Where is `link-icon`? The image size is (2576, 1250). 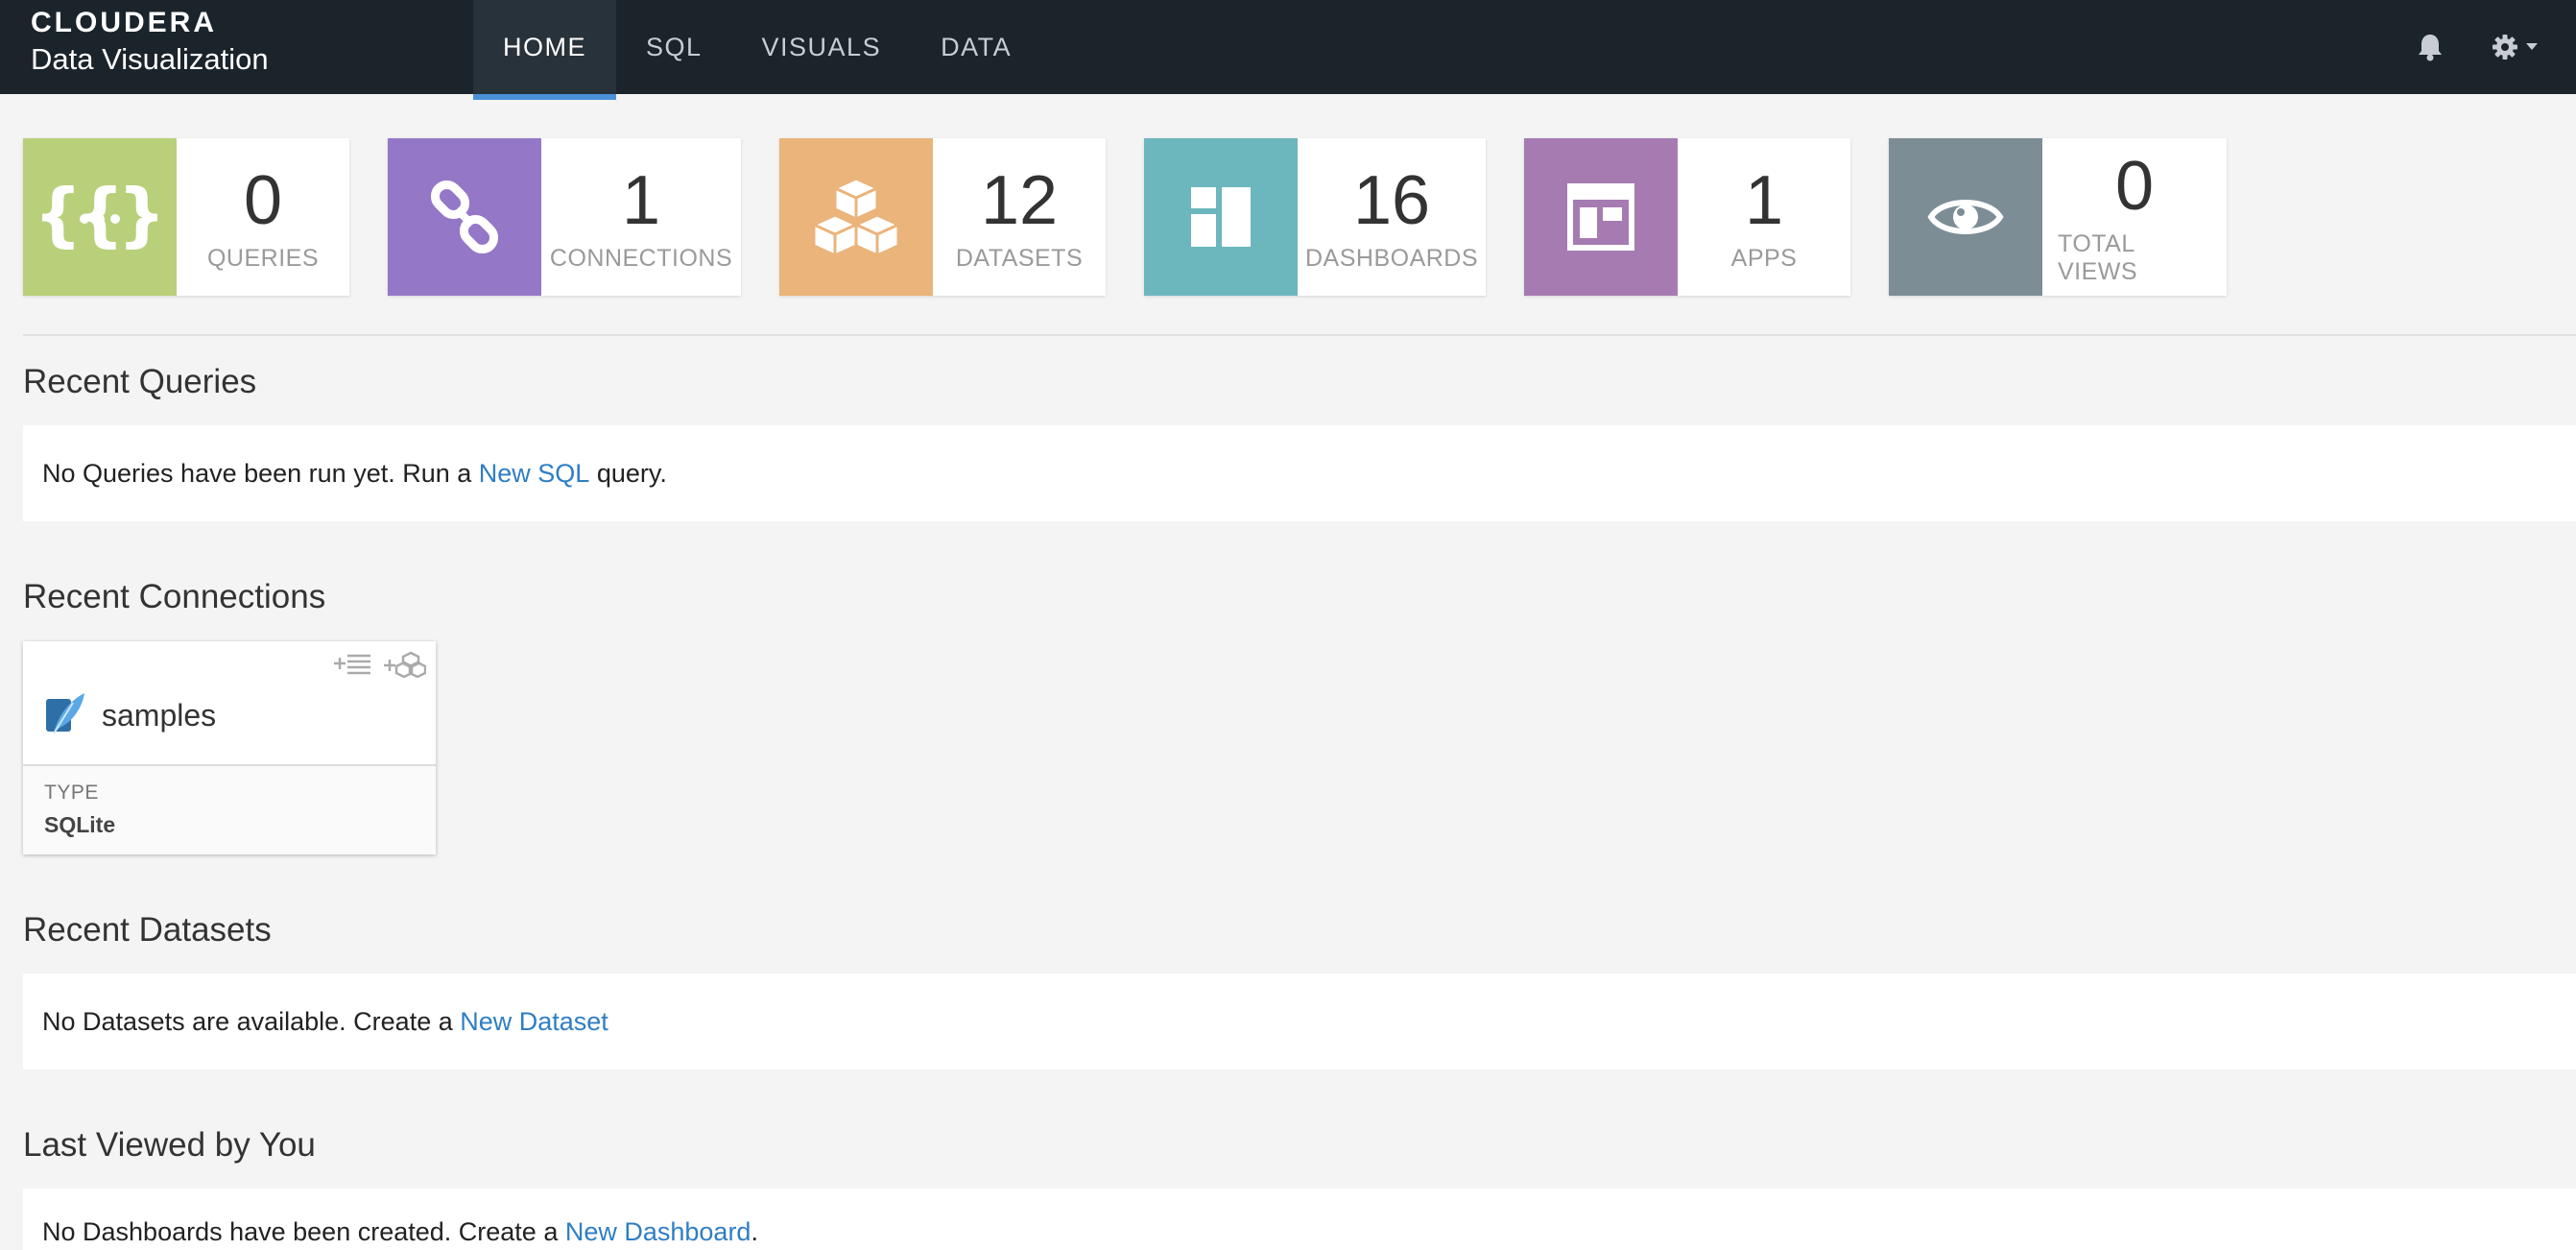
link-icon is located at coordinates (464, 217).